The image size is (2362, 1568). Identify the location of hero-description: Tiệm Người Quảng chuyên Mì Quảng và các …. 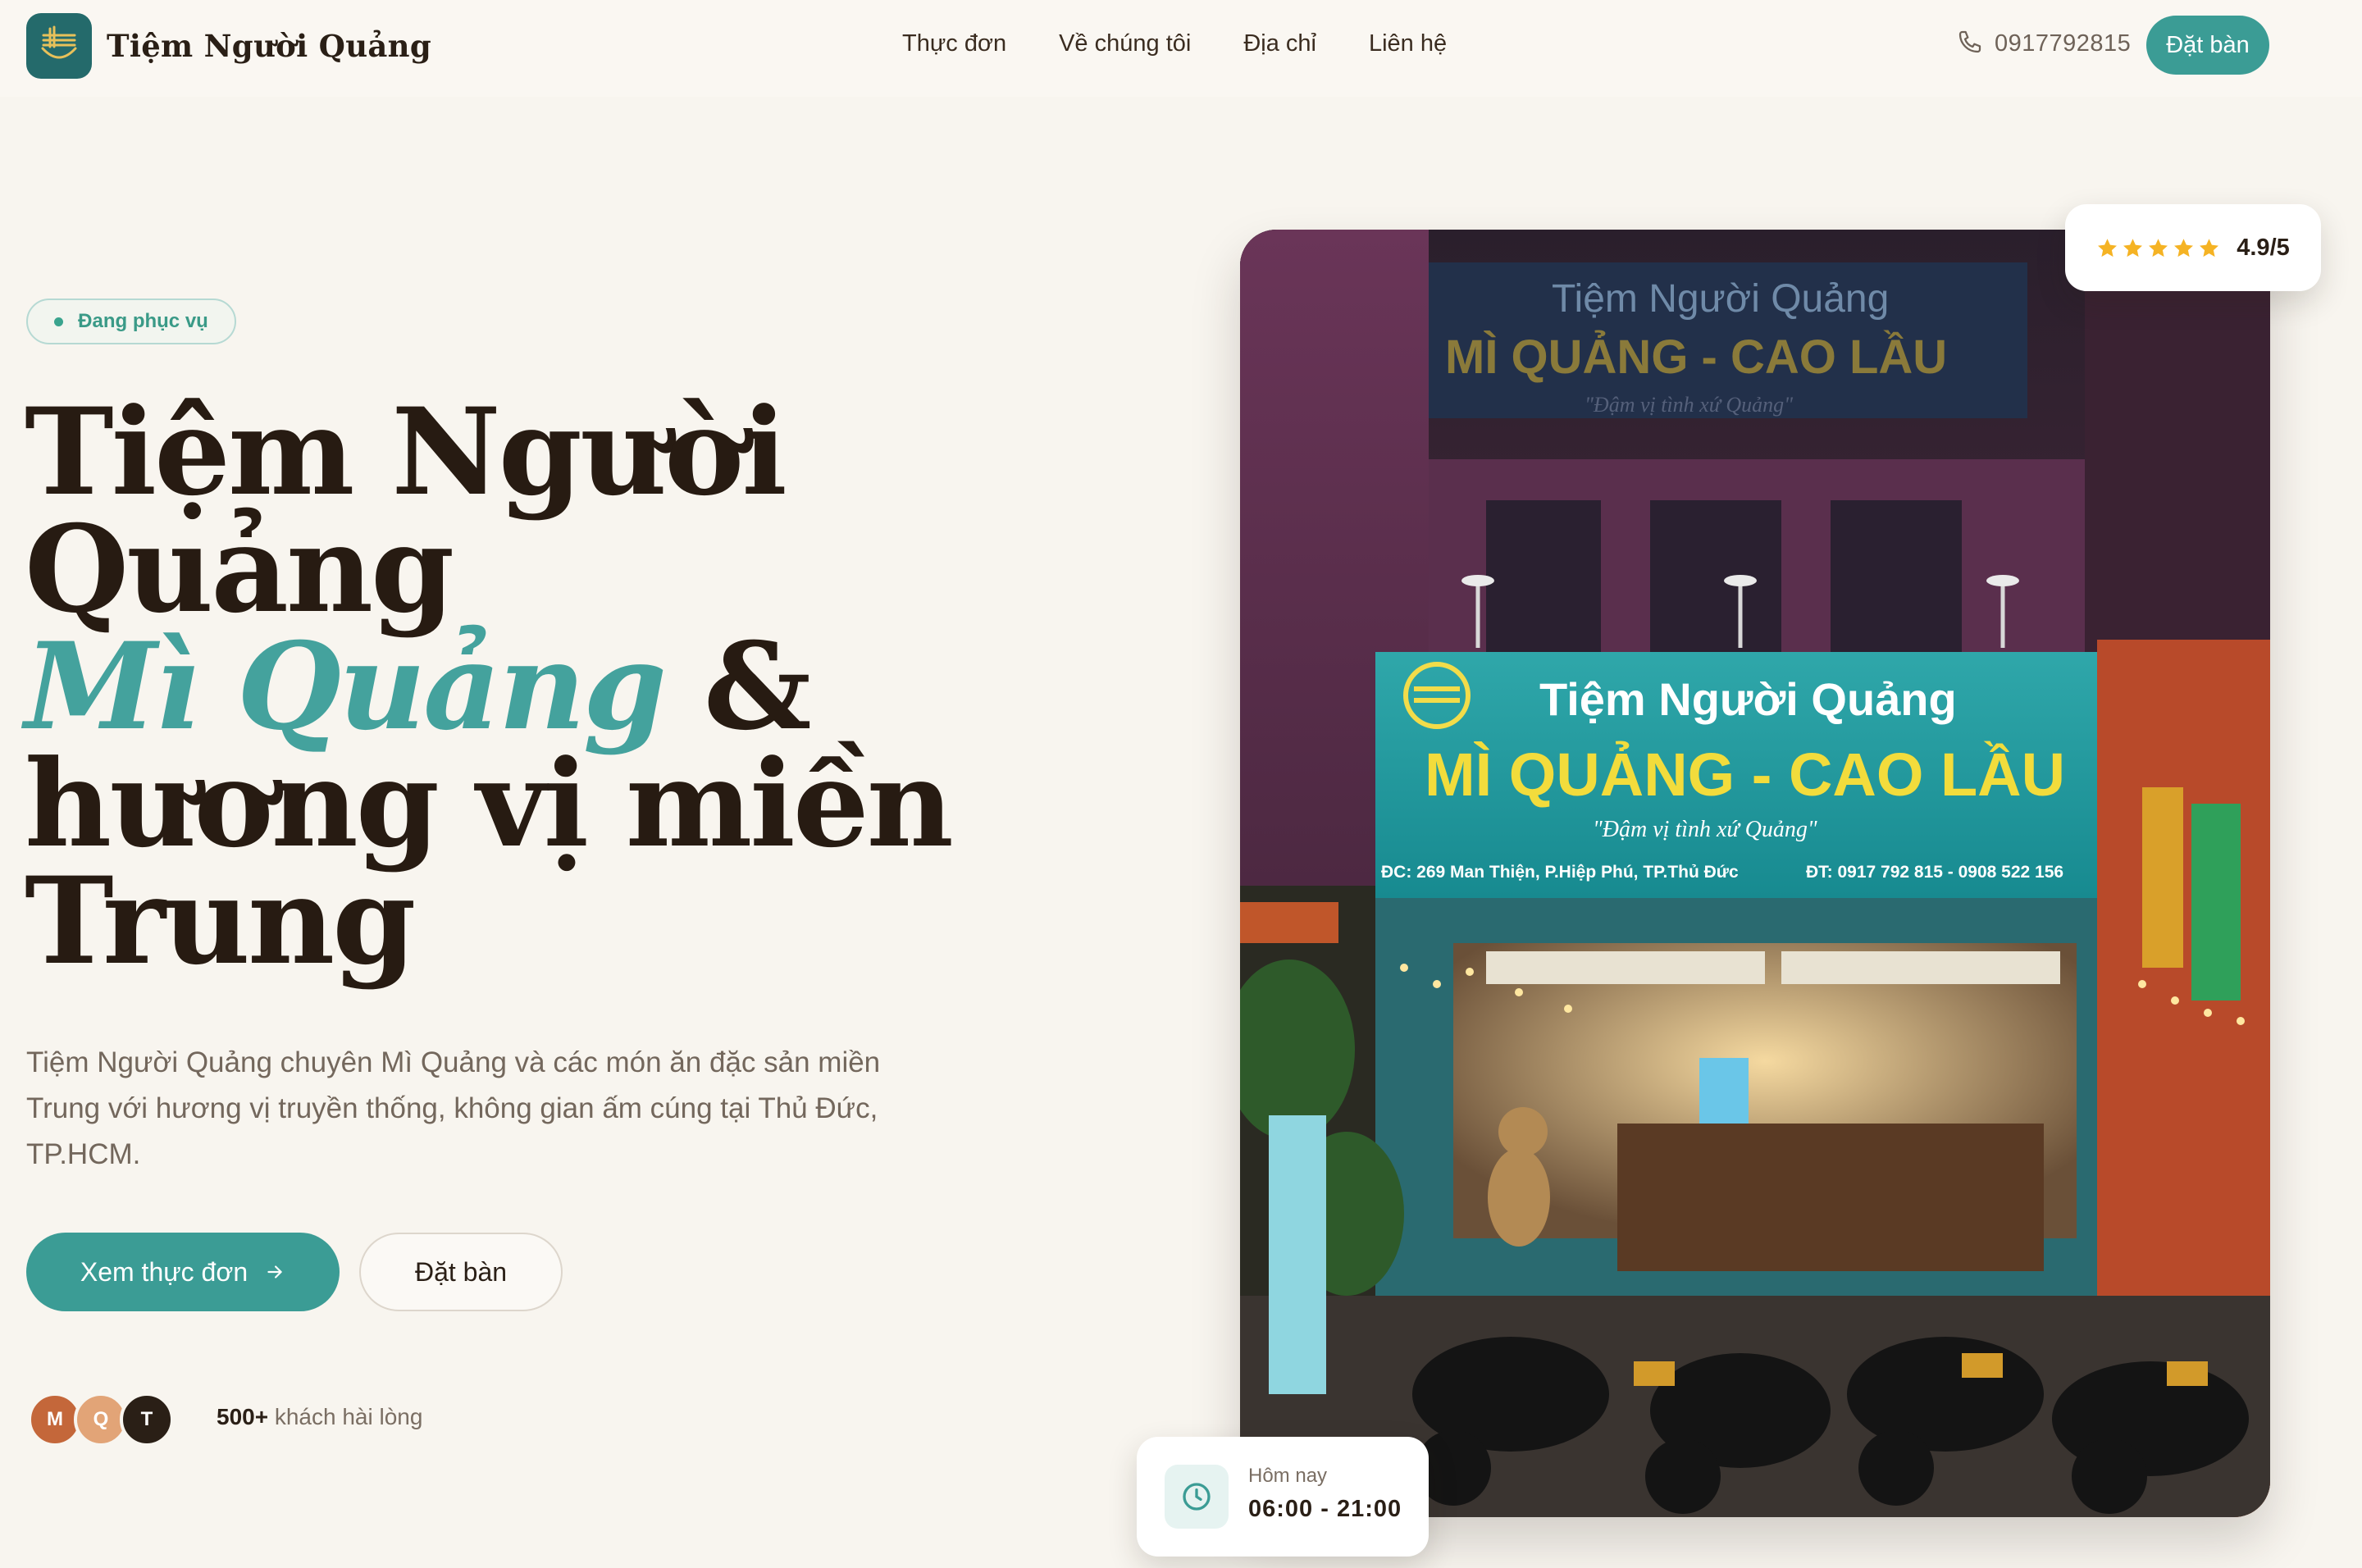
(454, 1108).